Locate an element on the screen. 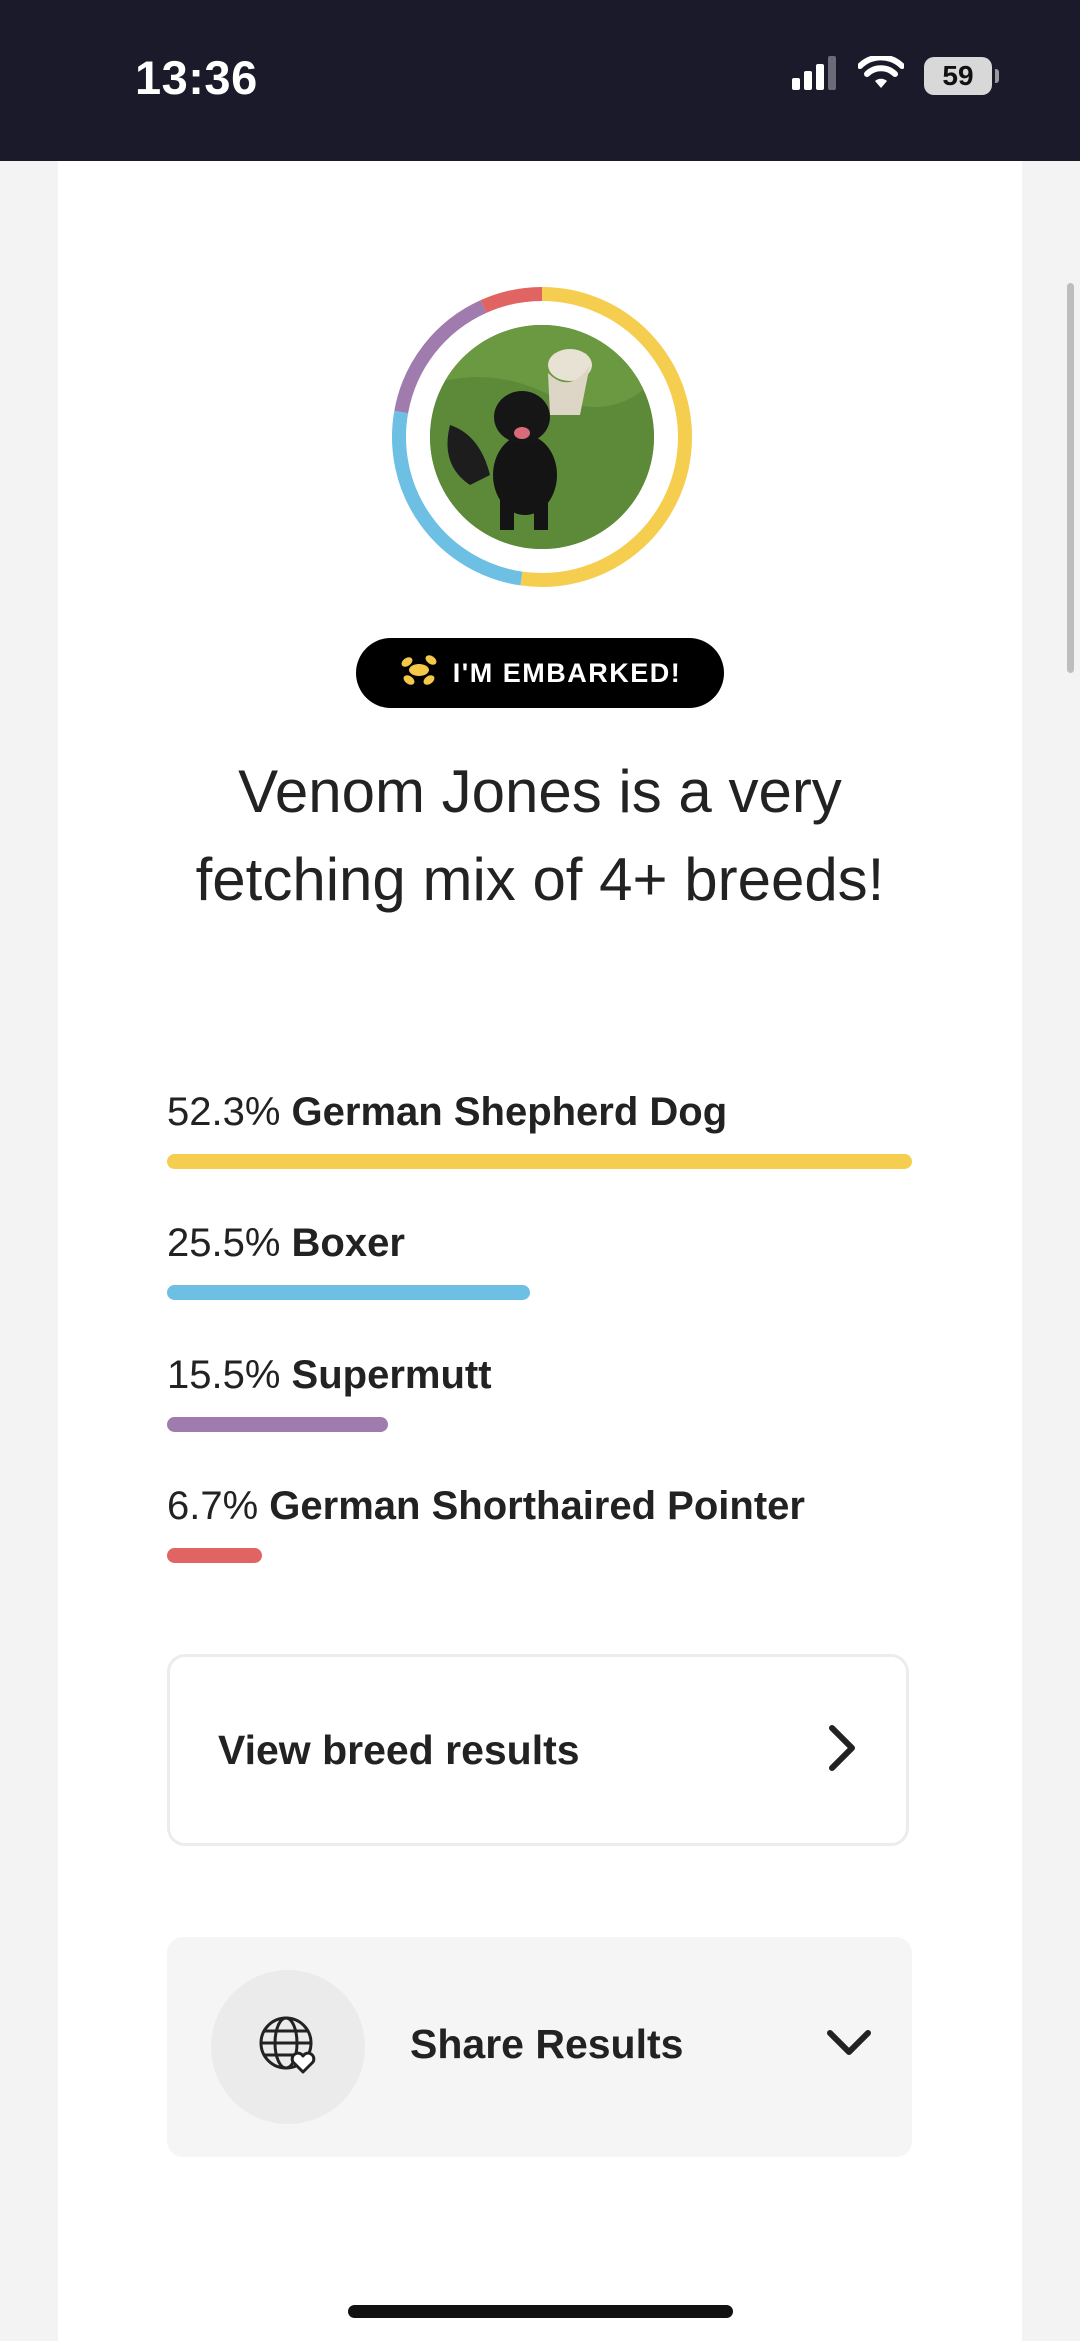  battery-indicator: 59 is located at coordinates (961, 75).